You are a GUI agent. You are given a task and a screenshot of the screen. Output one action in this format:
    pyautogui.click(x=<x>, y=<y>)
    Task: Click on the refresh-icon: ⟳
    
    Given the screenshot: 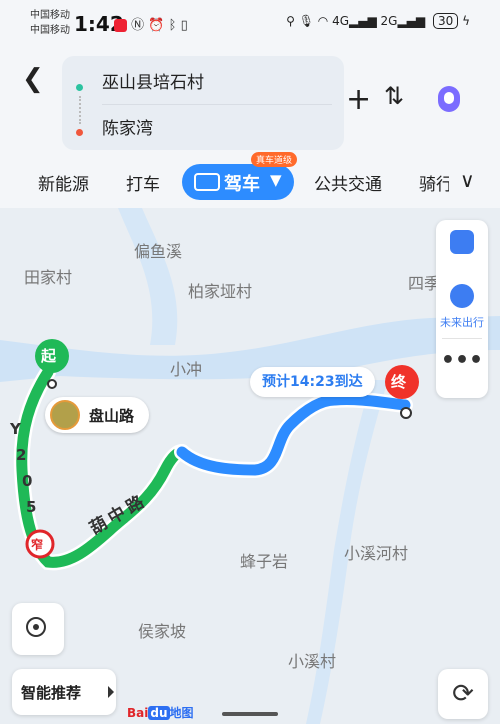 What is the action you would take?
    pyautogui.click(x=463, y=694)
    